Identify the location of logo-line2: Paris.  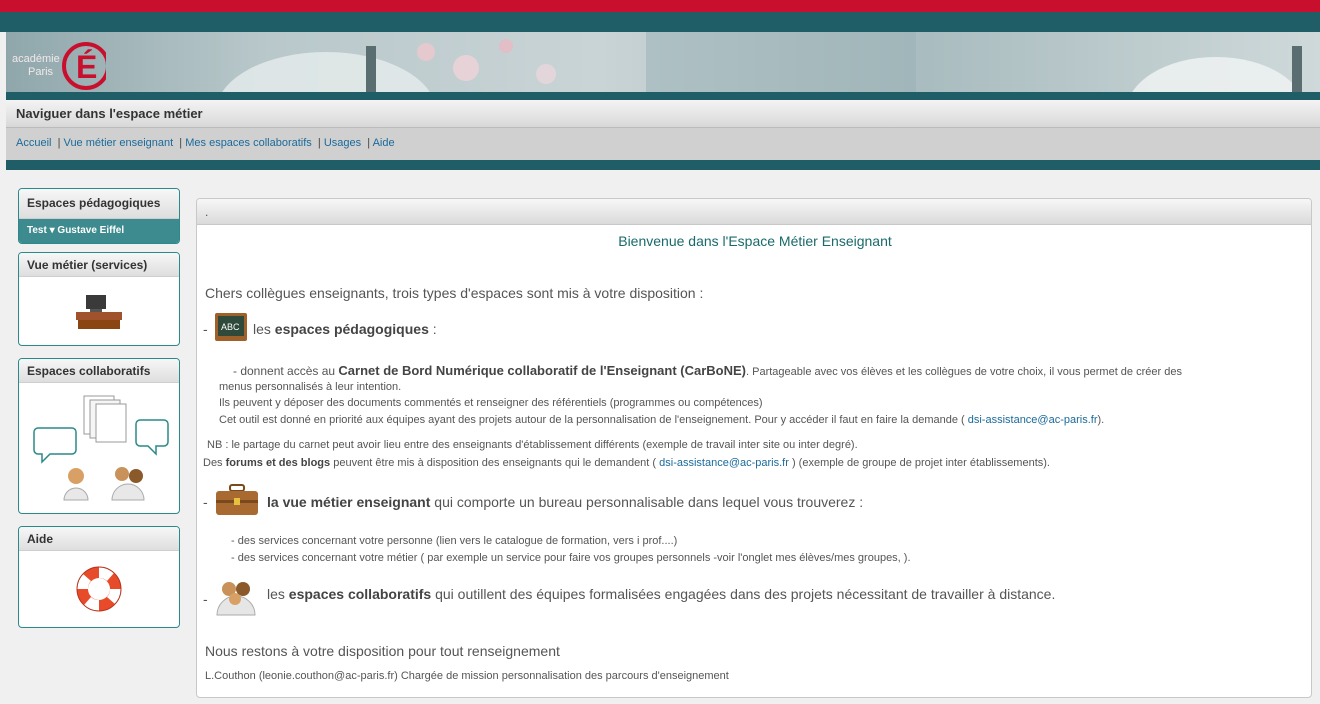
(41, 72).